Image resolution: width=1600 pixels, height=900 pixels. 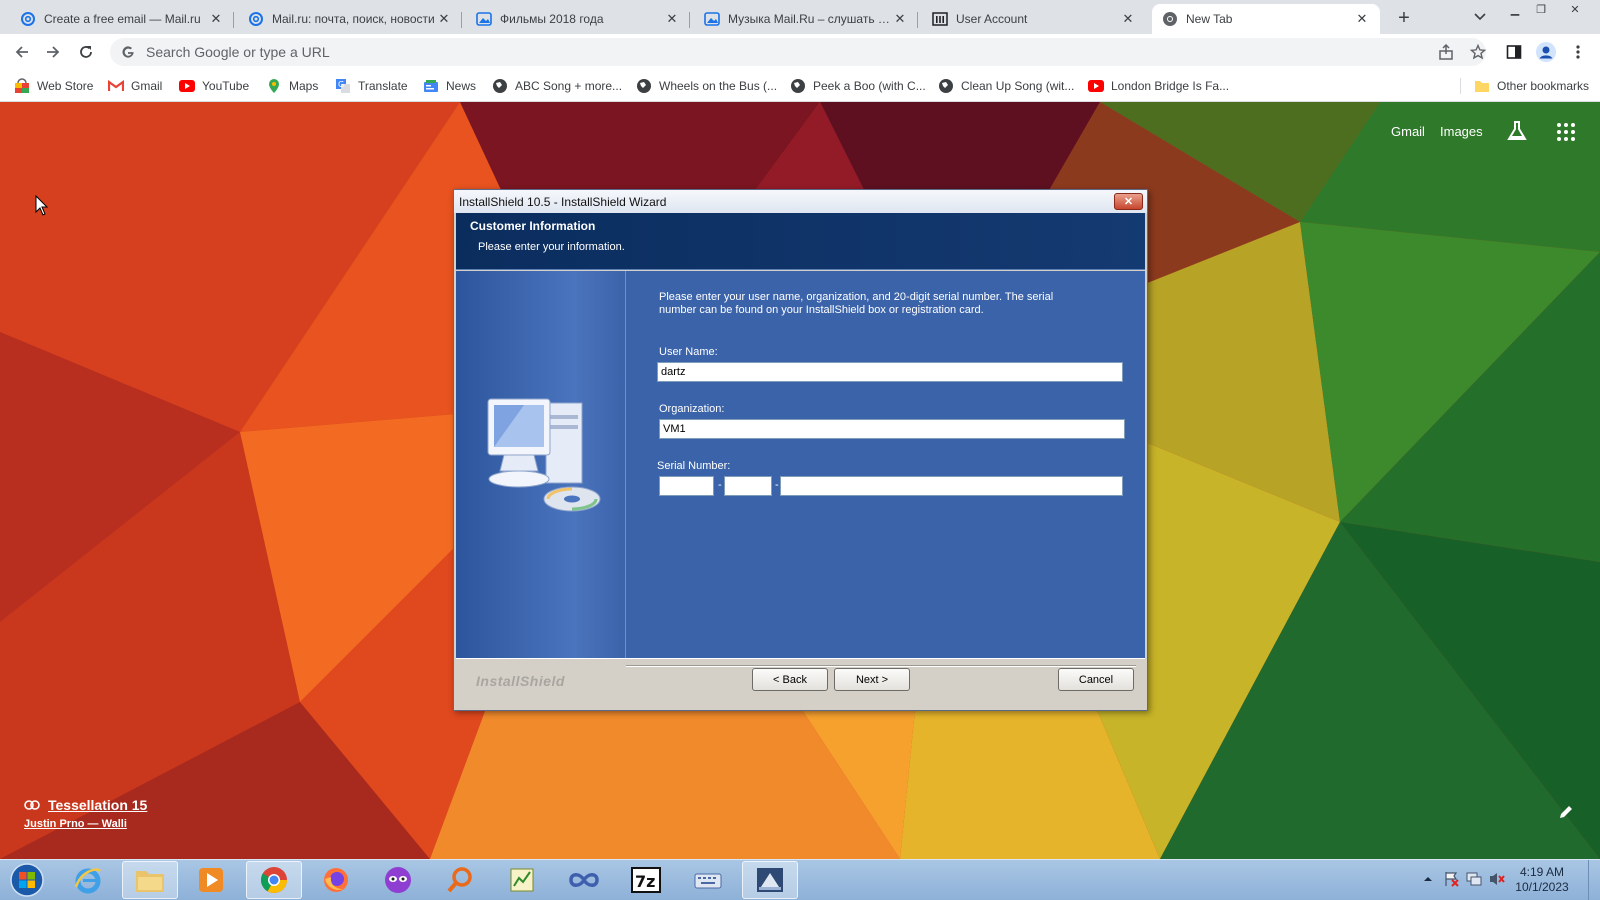 I want to click on serial-number-label: Serial Number:, so click(x=694, y=466).